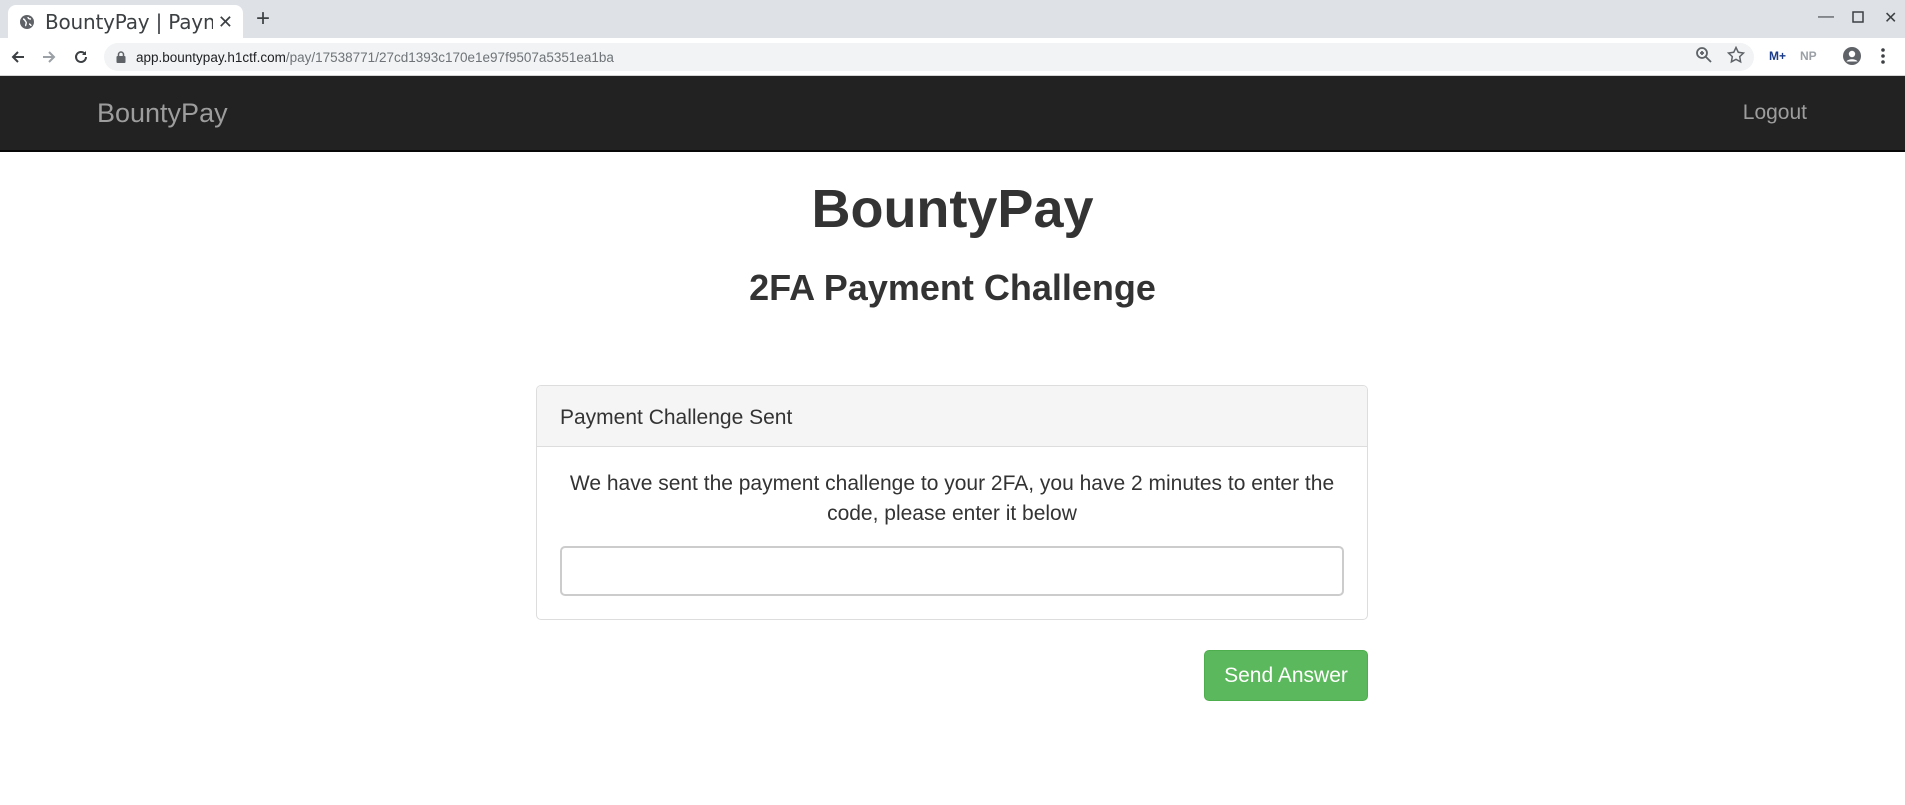 The height and width of the screenshot is (805, 1905). I want to click on reload-icon, so click(81, 57).